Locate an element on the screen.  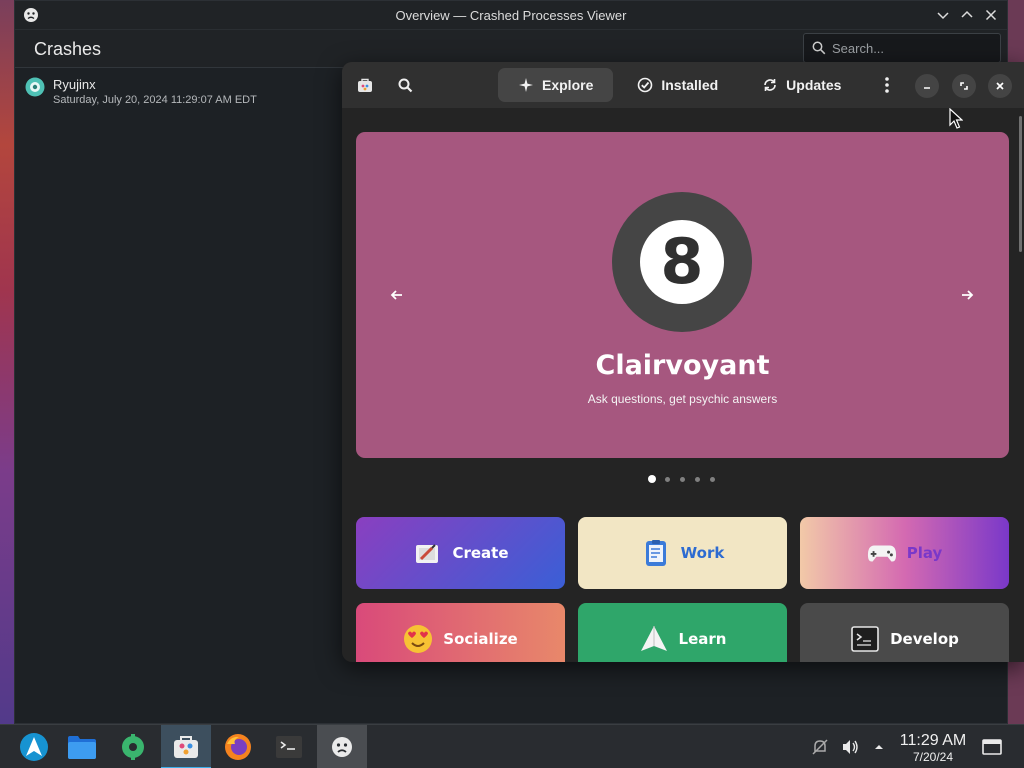
kebab-menu-icon is located at coordinates (887, 85).